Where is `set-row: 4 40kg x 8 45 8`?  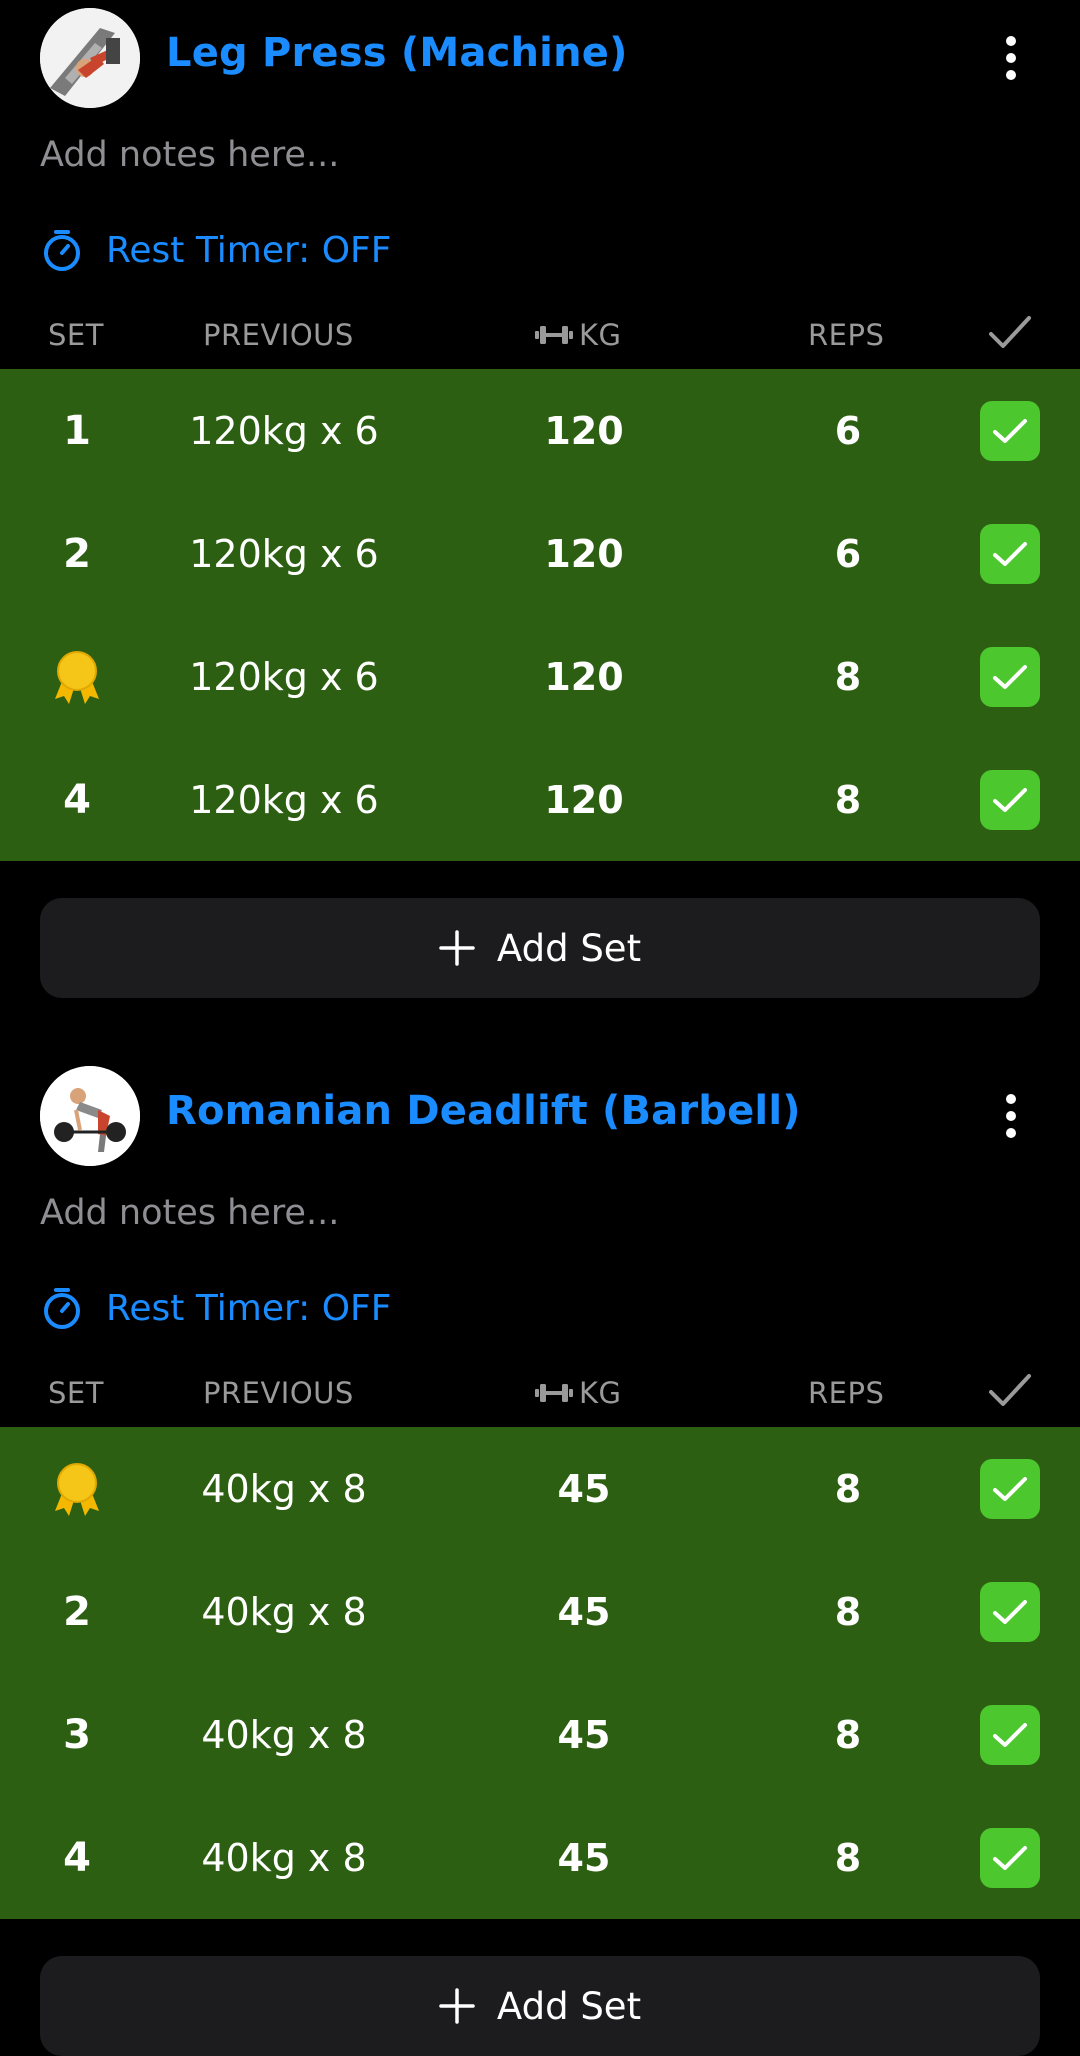
set-row: 4 40kg x 8 45 8 is located at coordinates (540, 1857).